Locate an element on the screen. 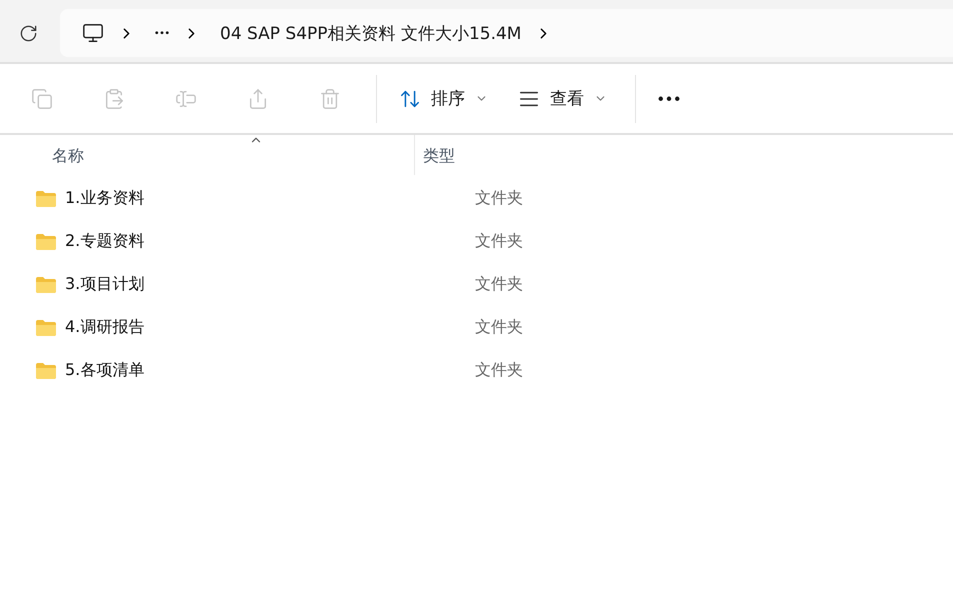 Image resolution: width=953 pixels, height=592 pixels. column-header: 类型 is located at coordinates (684, 156).